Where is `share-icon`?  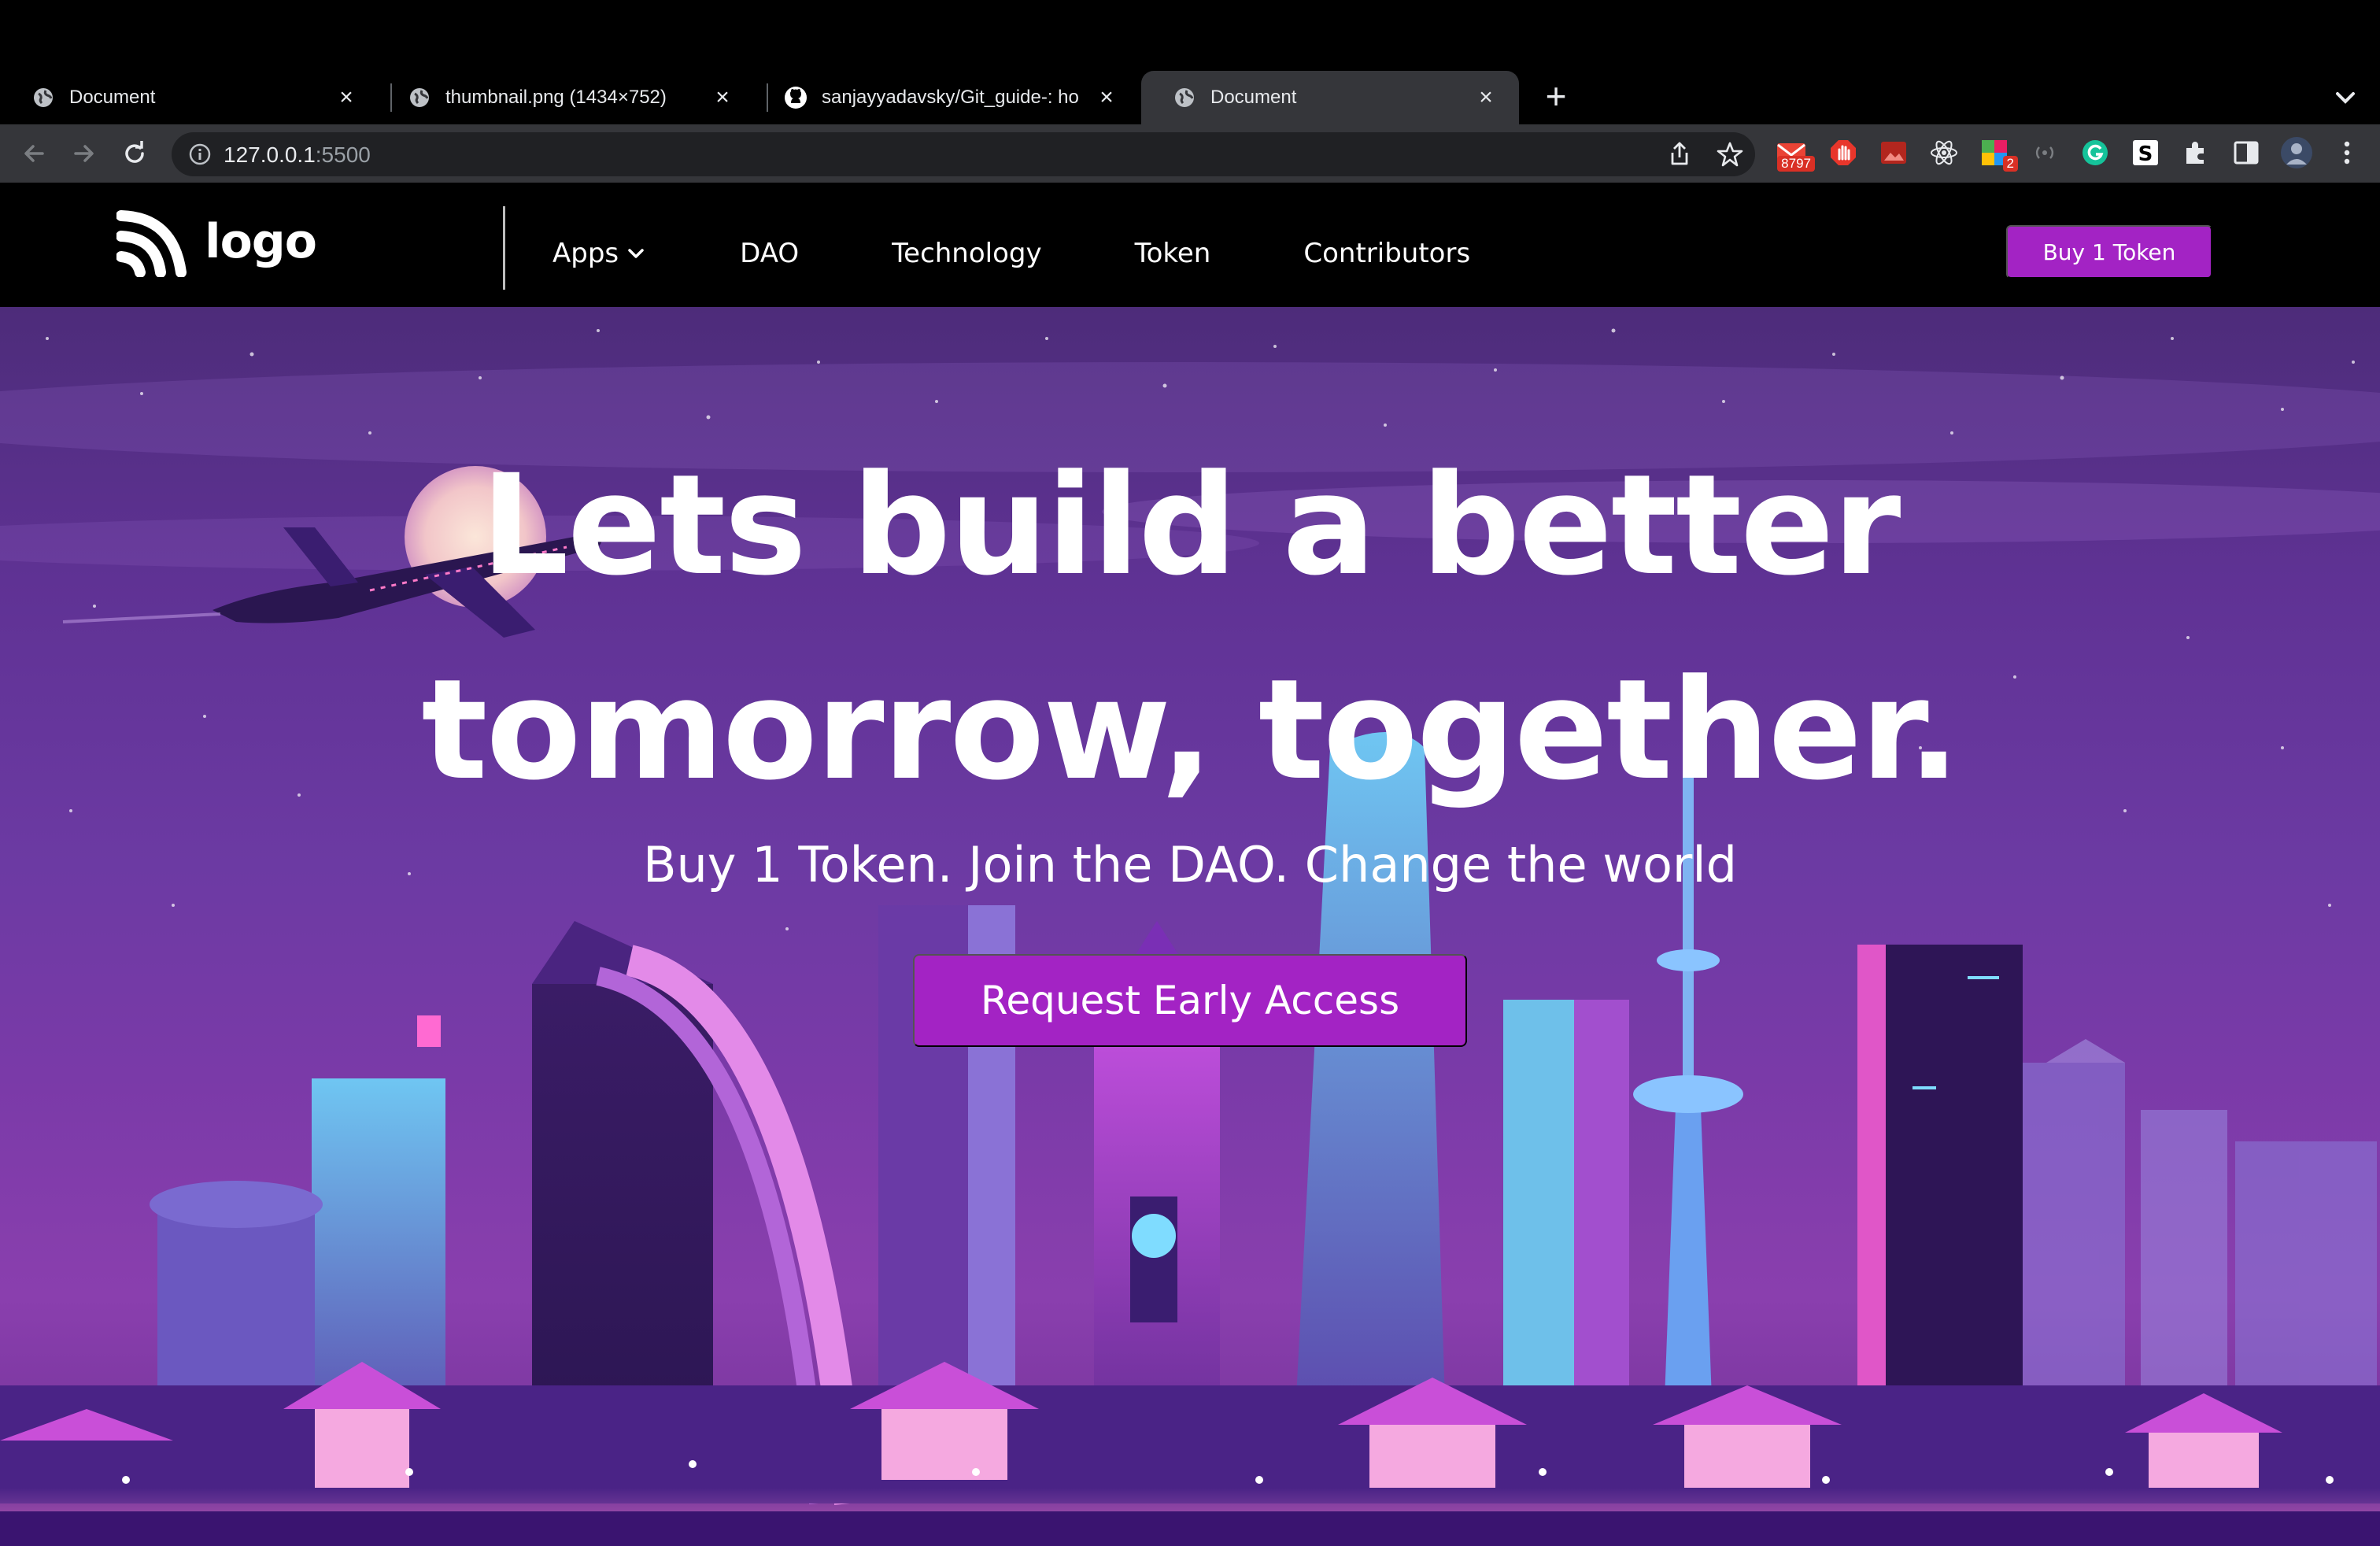 share-icon is located at coordinates (1680, 154).